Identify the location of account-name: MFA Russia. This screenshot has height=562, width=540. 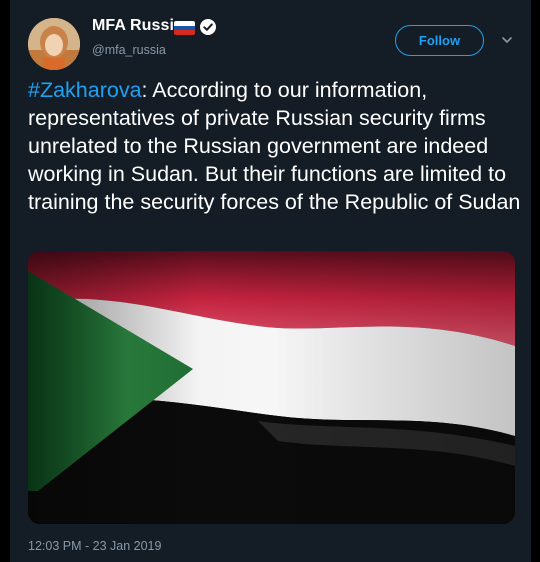
(137, 26).